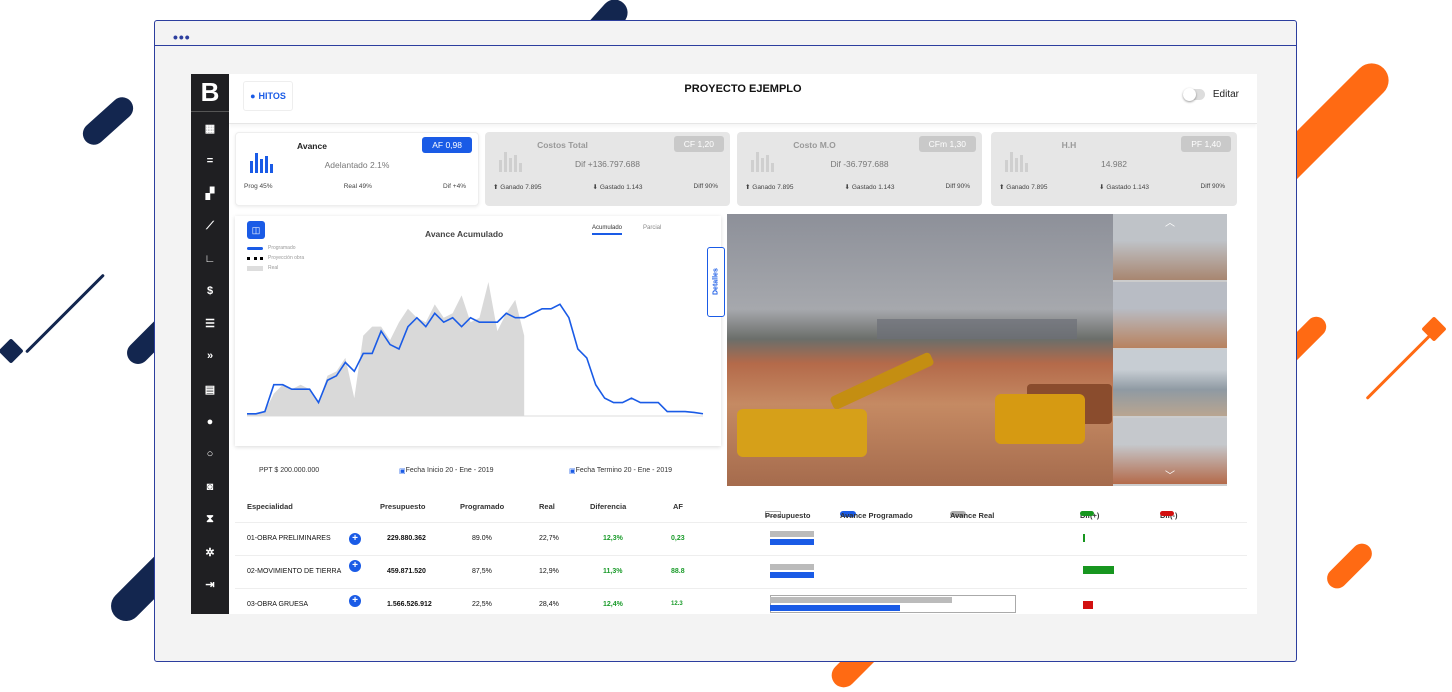 The image size is (1452, 692). I want to click on kpi-foot-2: Real 49%, so click(357, 186).